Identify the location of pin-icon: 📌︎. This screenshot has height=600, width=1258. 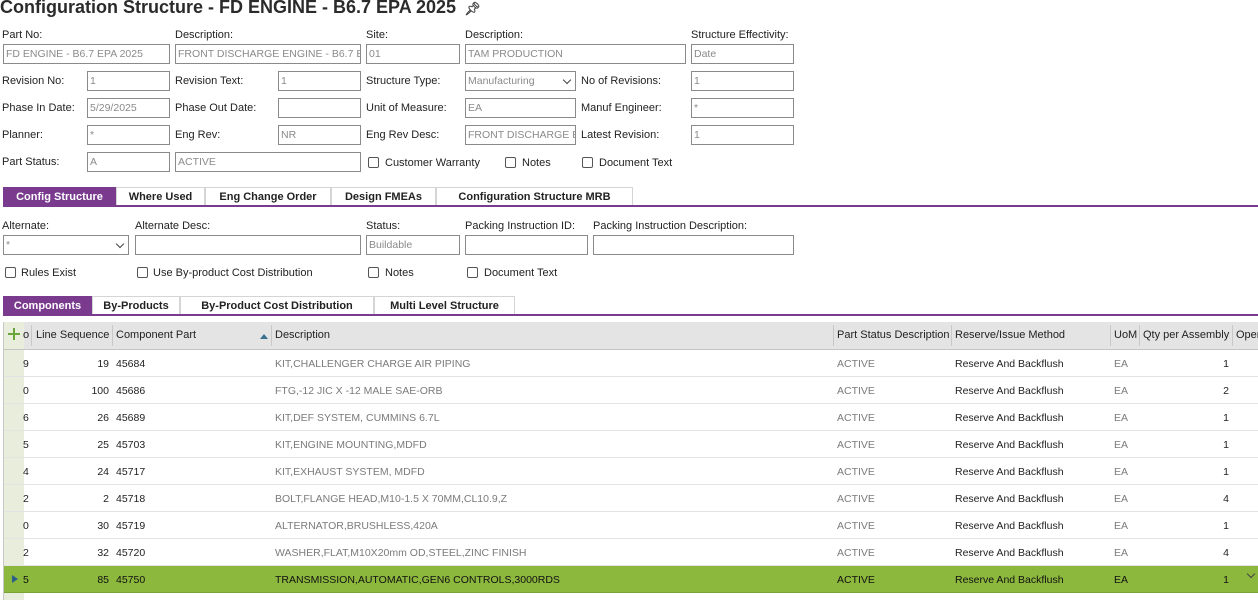
(472, 9).